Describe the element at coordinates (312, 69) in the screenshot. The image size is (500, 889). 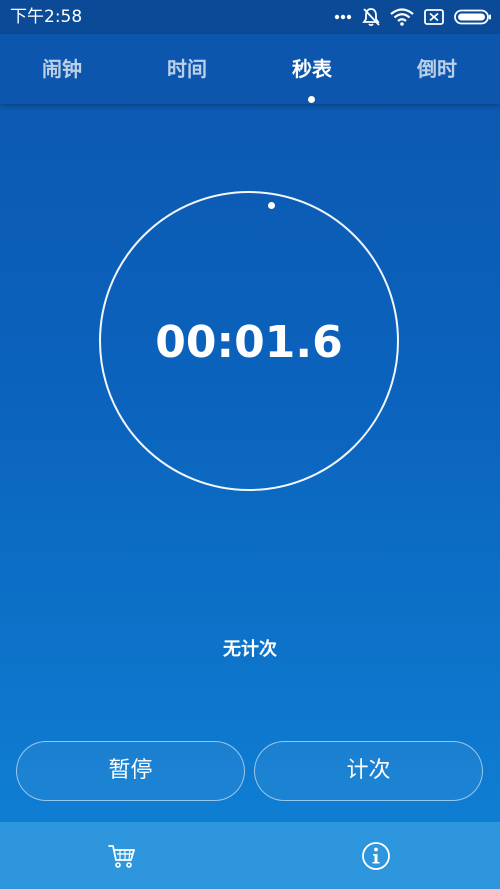
I see `tab-stopwatch: 秒表` at that location.